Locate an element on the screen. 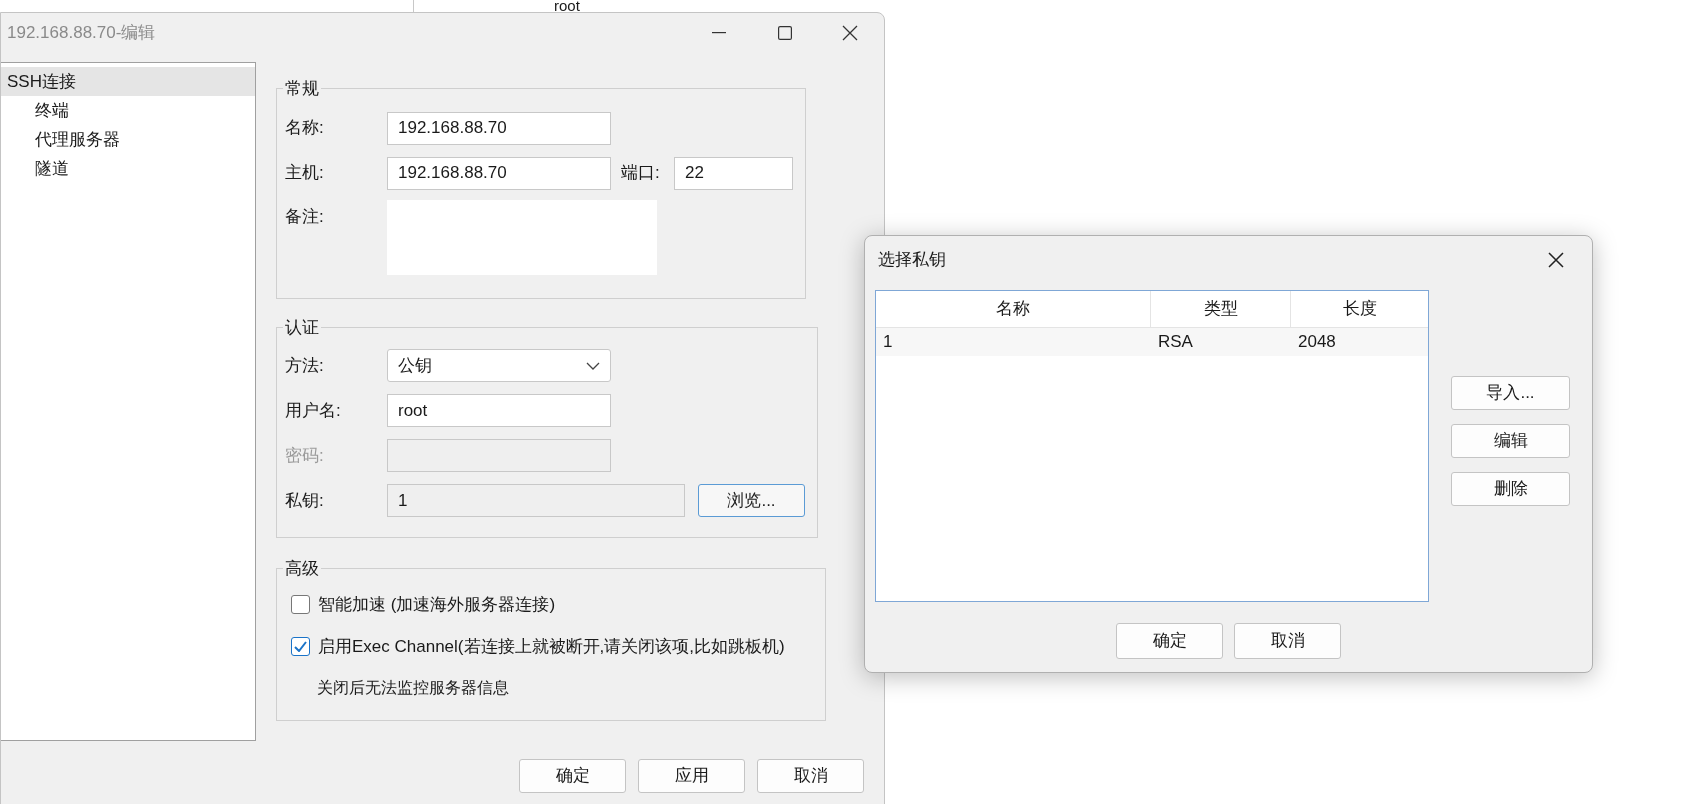 This screenshot has height=804, width=1683. hint-text: 关闭后无法监控服务器信息 is located at coordinates (413, 687).